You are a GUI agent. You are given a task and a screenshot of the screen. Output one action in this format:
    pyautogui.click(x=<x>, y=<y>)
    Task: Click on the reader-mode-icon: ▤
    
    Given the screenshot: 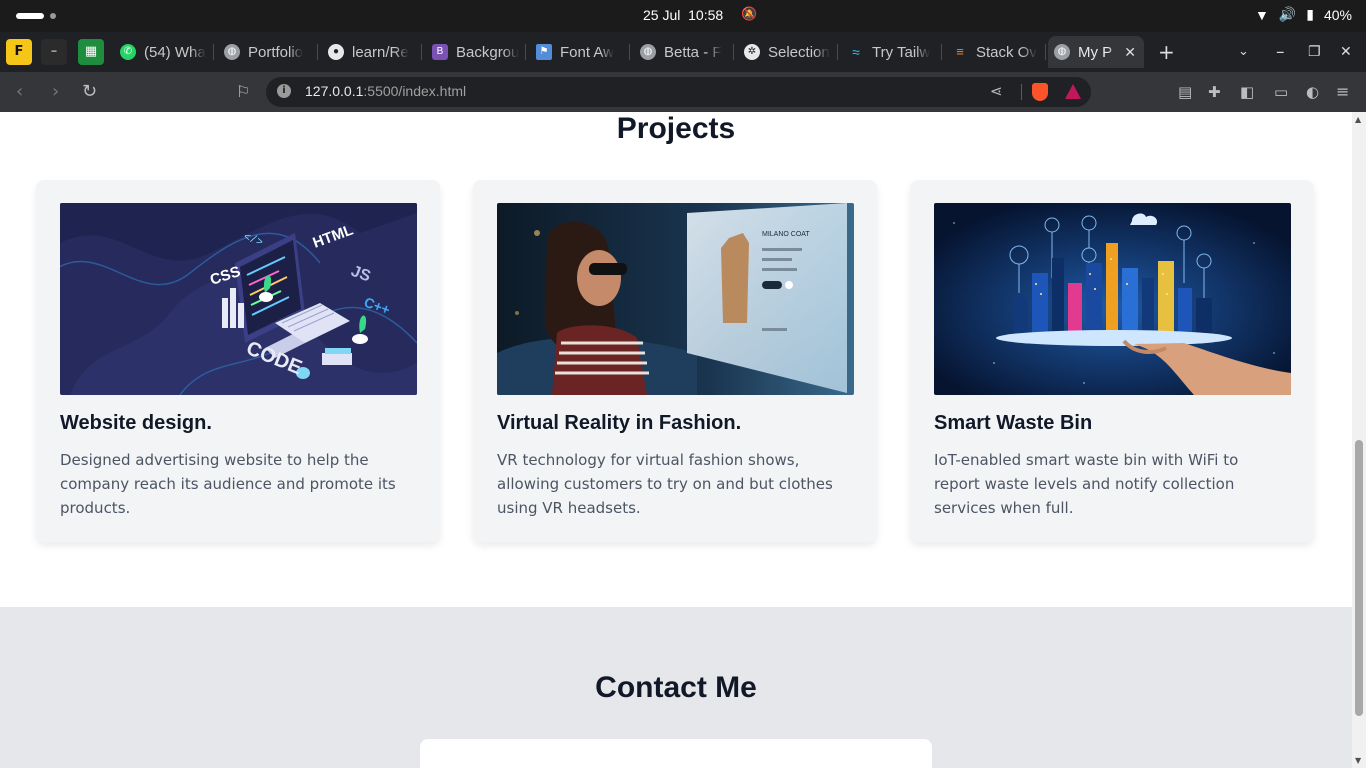 What is the action you would take?
    pyautogui.click(x=1185, y=92)
    